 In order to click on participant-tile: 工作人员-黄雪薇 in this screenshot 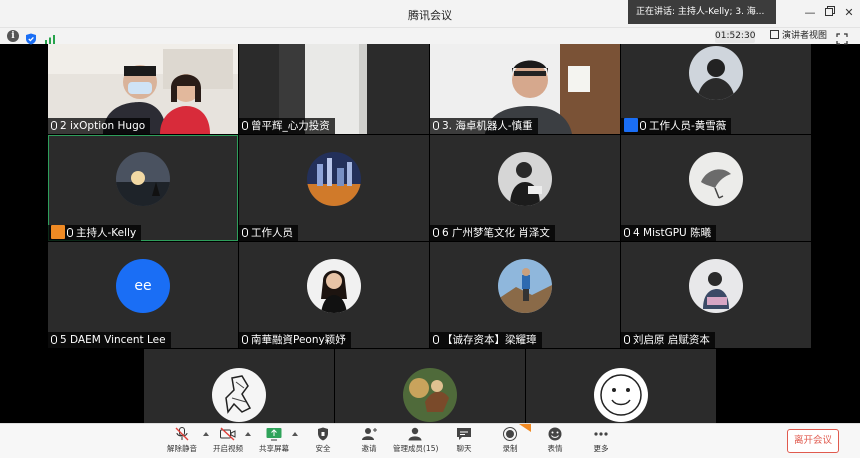, I will do `click(716, 89)`.